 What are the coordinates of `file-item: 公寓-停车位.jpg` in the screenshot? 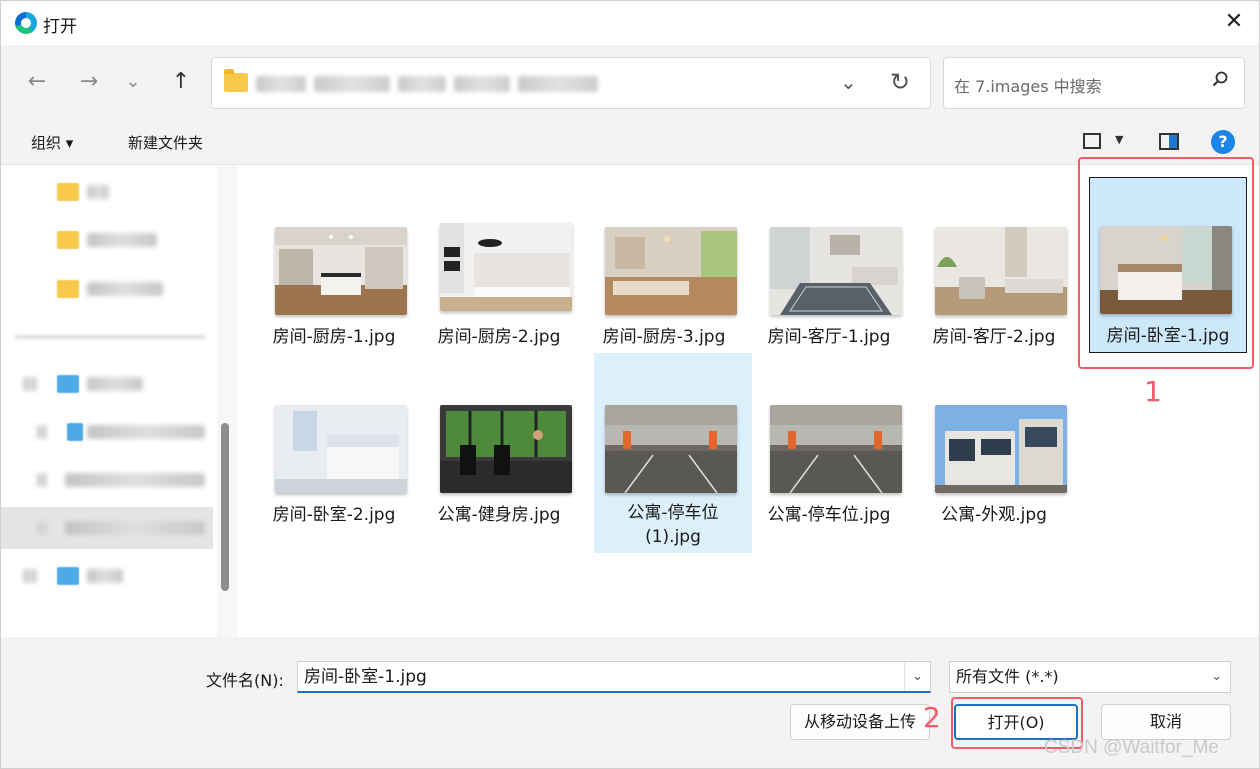 It's located at (829, 458).